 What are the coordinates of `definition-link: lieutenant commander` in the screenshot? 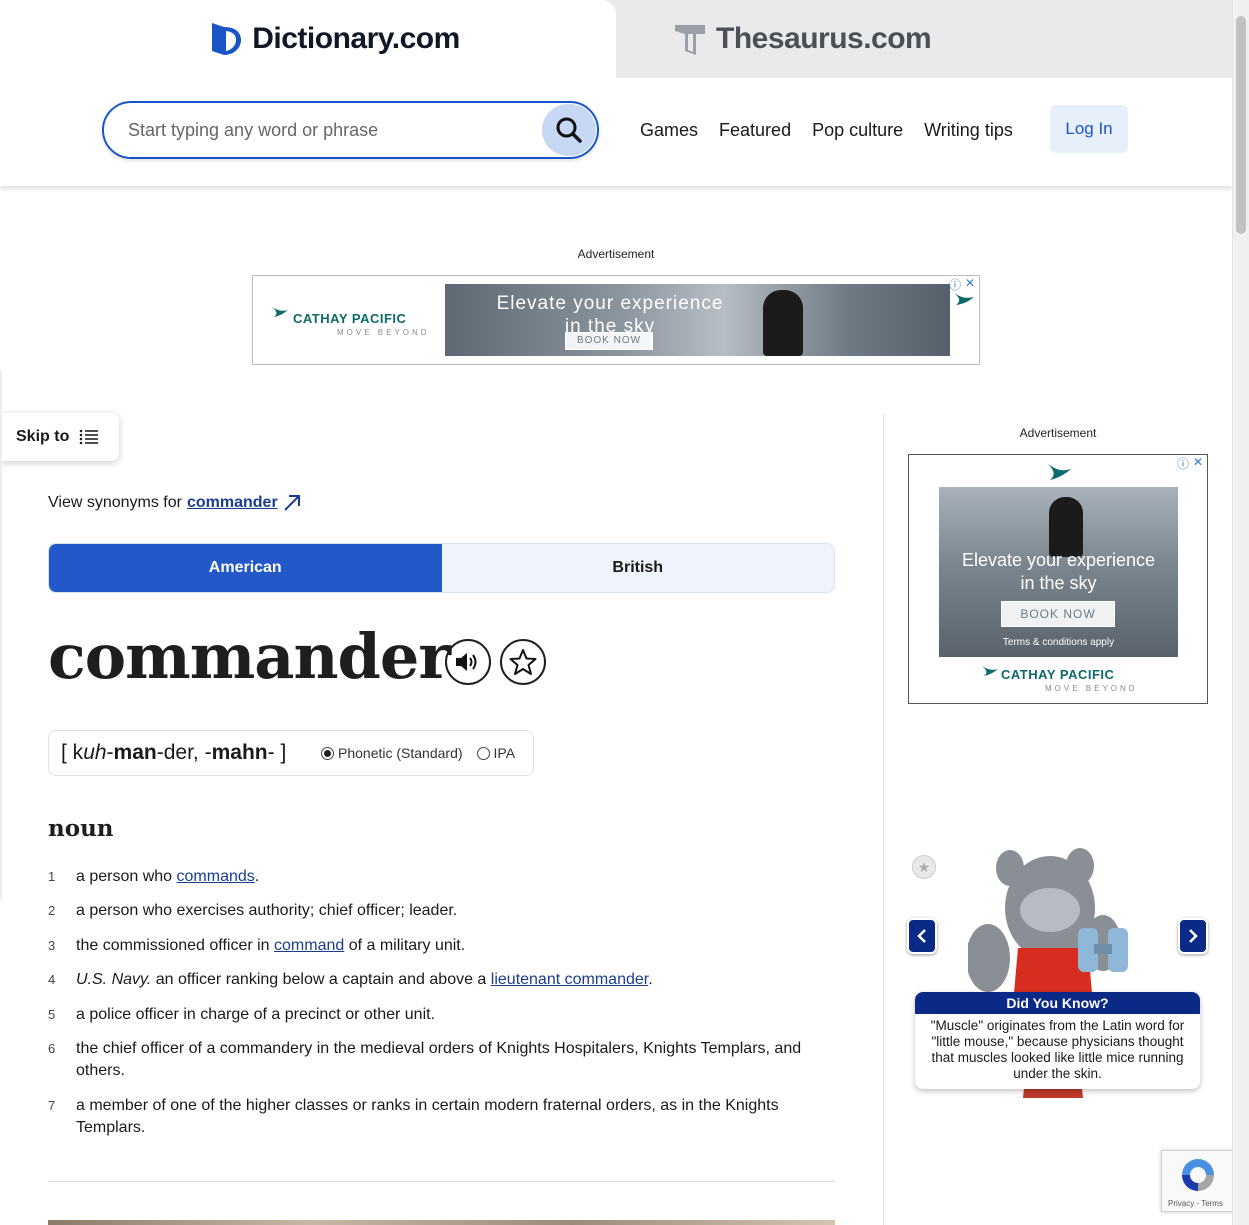 It's located at (569, 979).